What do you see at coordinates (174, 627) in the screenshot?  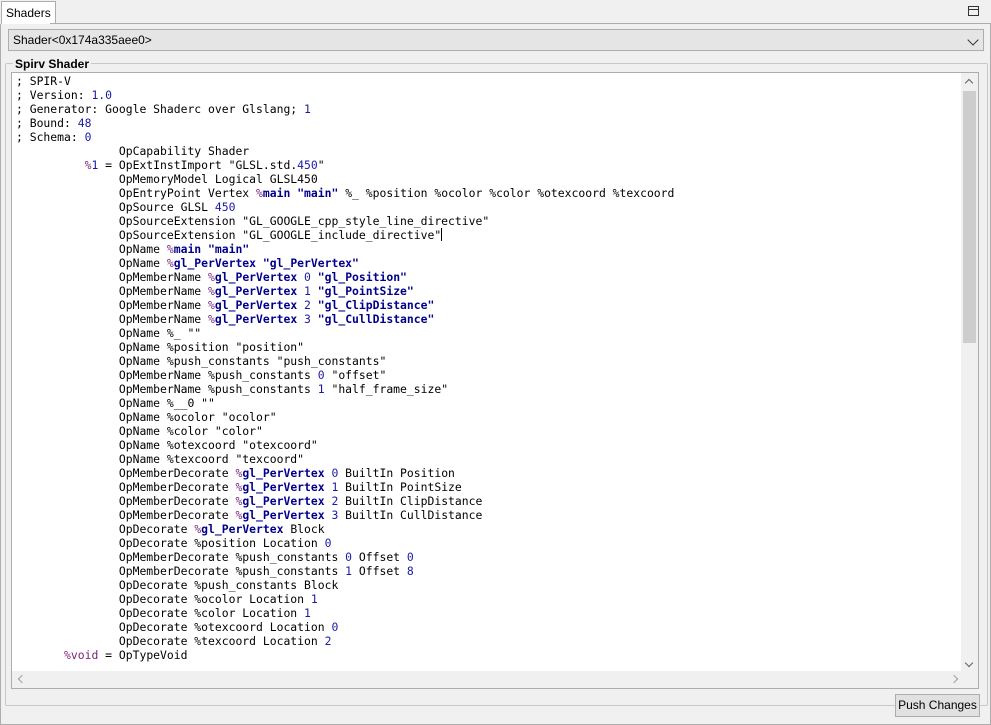 I see `code-token: OpDecorate %otexcoord Location` at bounding box center [174, 627].